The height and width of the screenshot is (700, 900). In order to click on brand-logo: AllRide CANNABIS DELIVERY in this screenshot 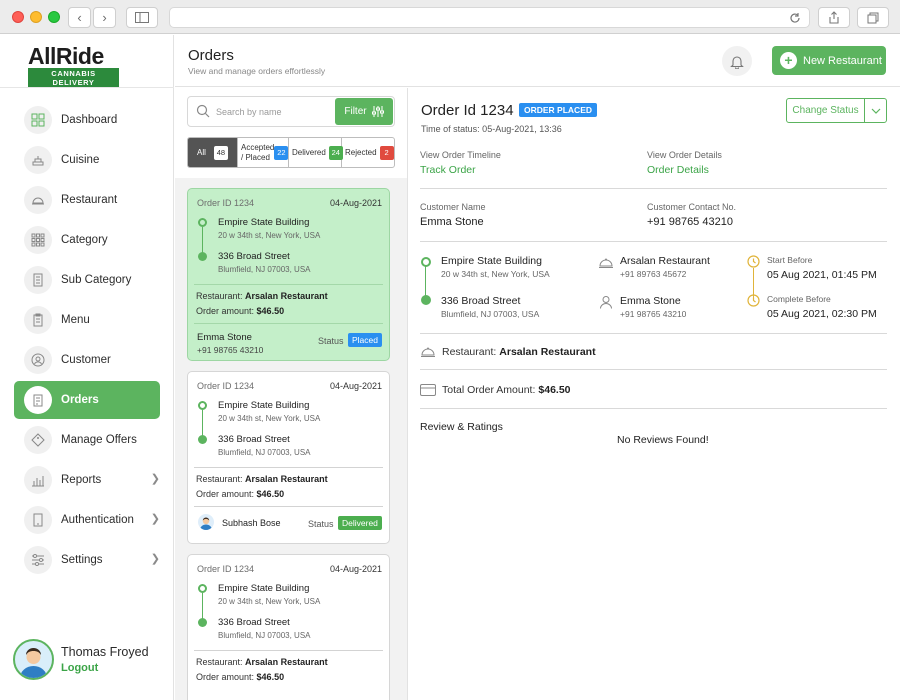, I will do `click(73, 65)`.